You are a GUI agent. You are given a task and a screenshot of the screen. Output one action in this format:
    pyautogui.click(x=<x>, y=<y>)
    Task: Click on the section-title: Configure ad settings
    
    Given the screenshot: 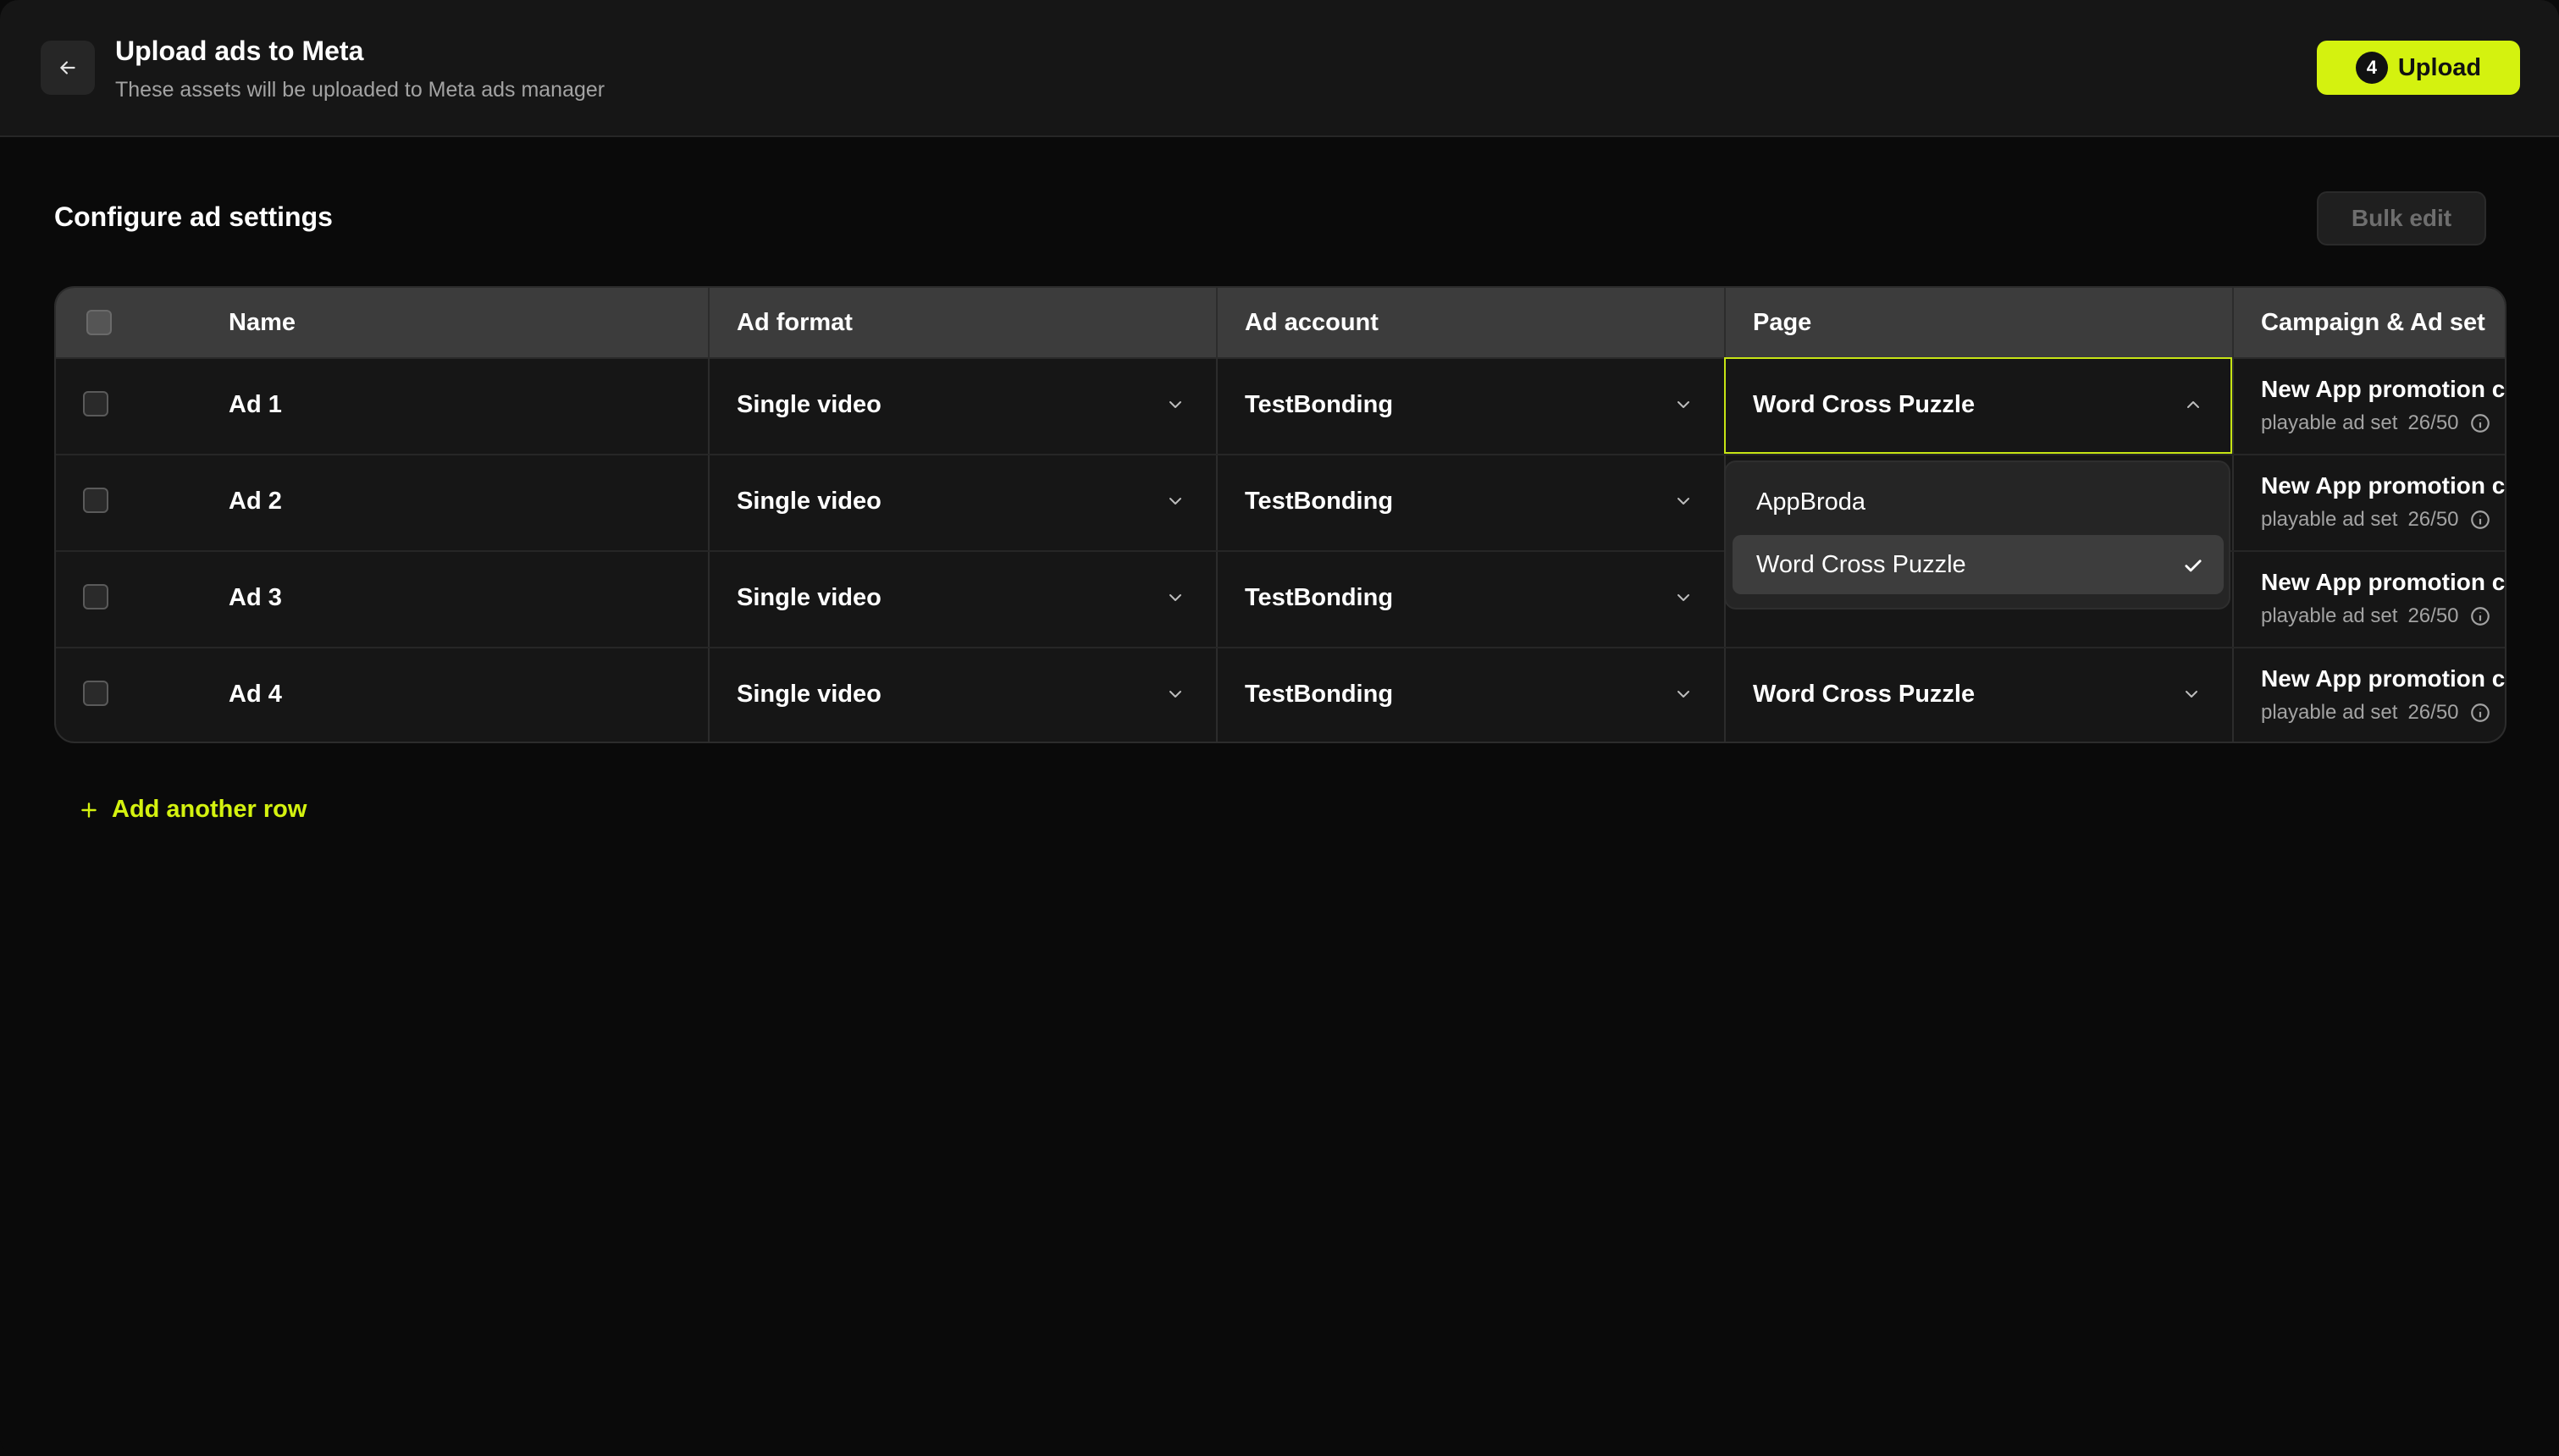 What is the action you would take?
    pyautogui.click(x=194, y=216)
    